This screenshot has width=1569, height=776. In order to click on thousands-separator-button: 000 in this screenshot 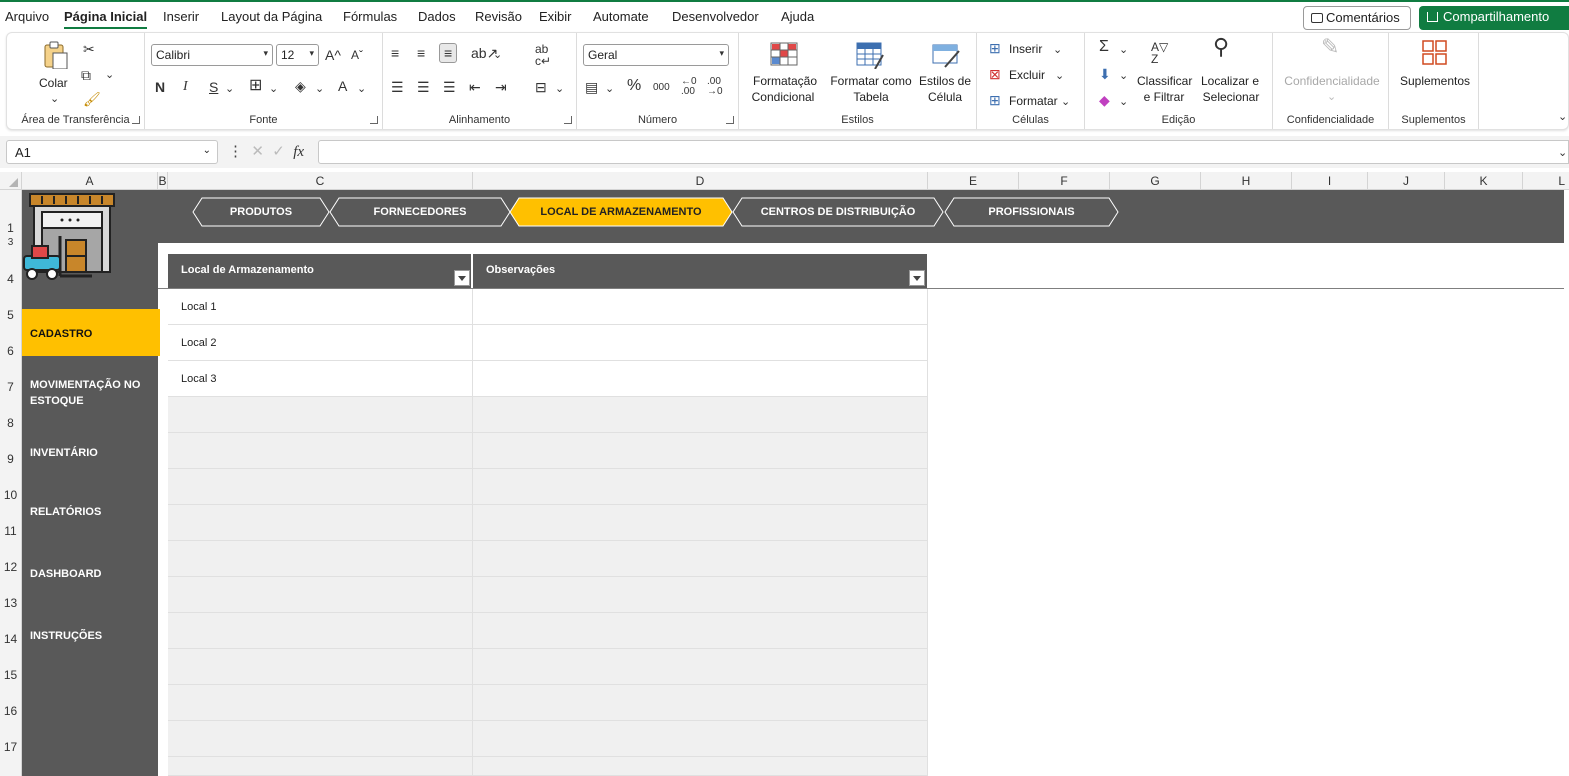, I will do `click(661, 88)`.